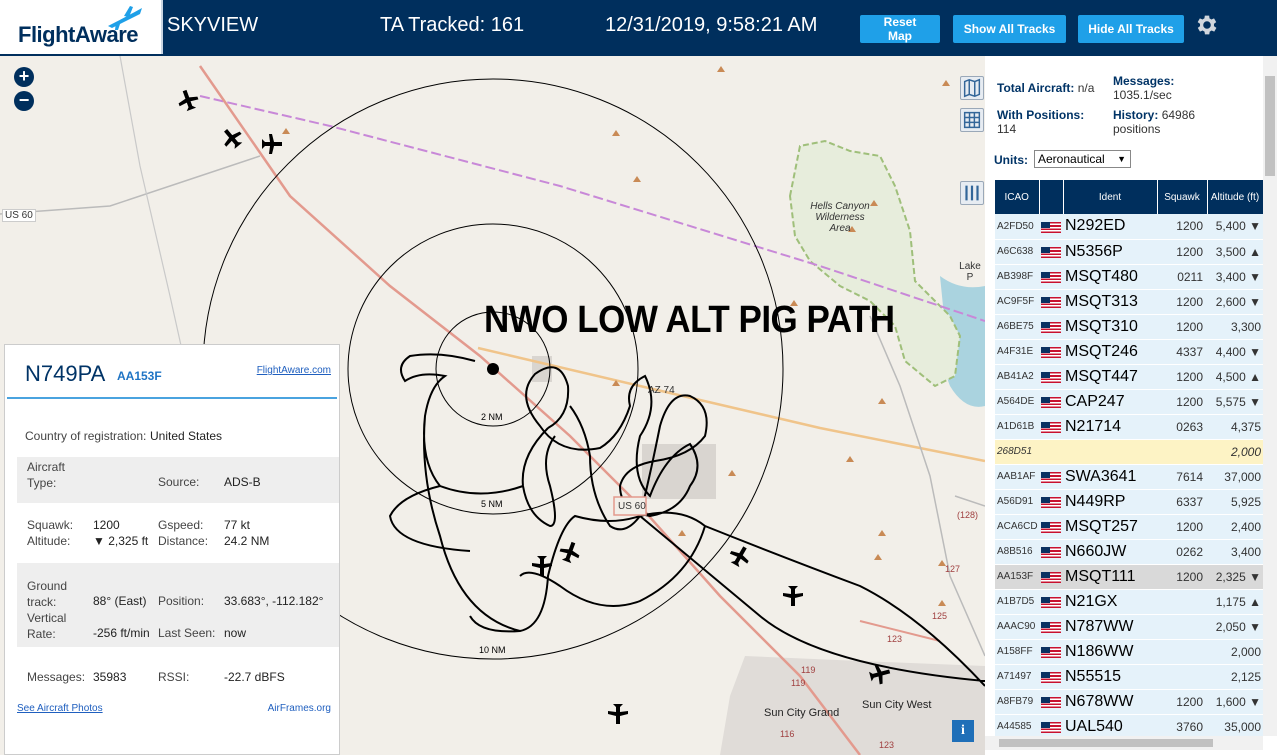 The image size is (1277, 755). Describe the element at coordinates (1011, 160) in the screenshot. I see `units-label-text: Units:` at that location.